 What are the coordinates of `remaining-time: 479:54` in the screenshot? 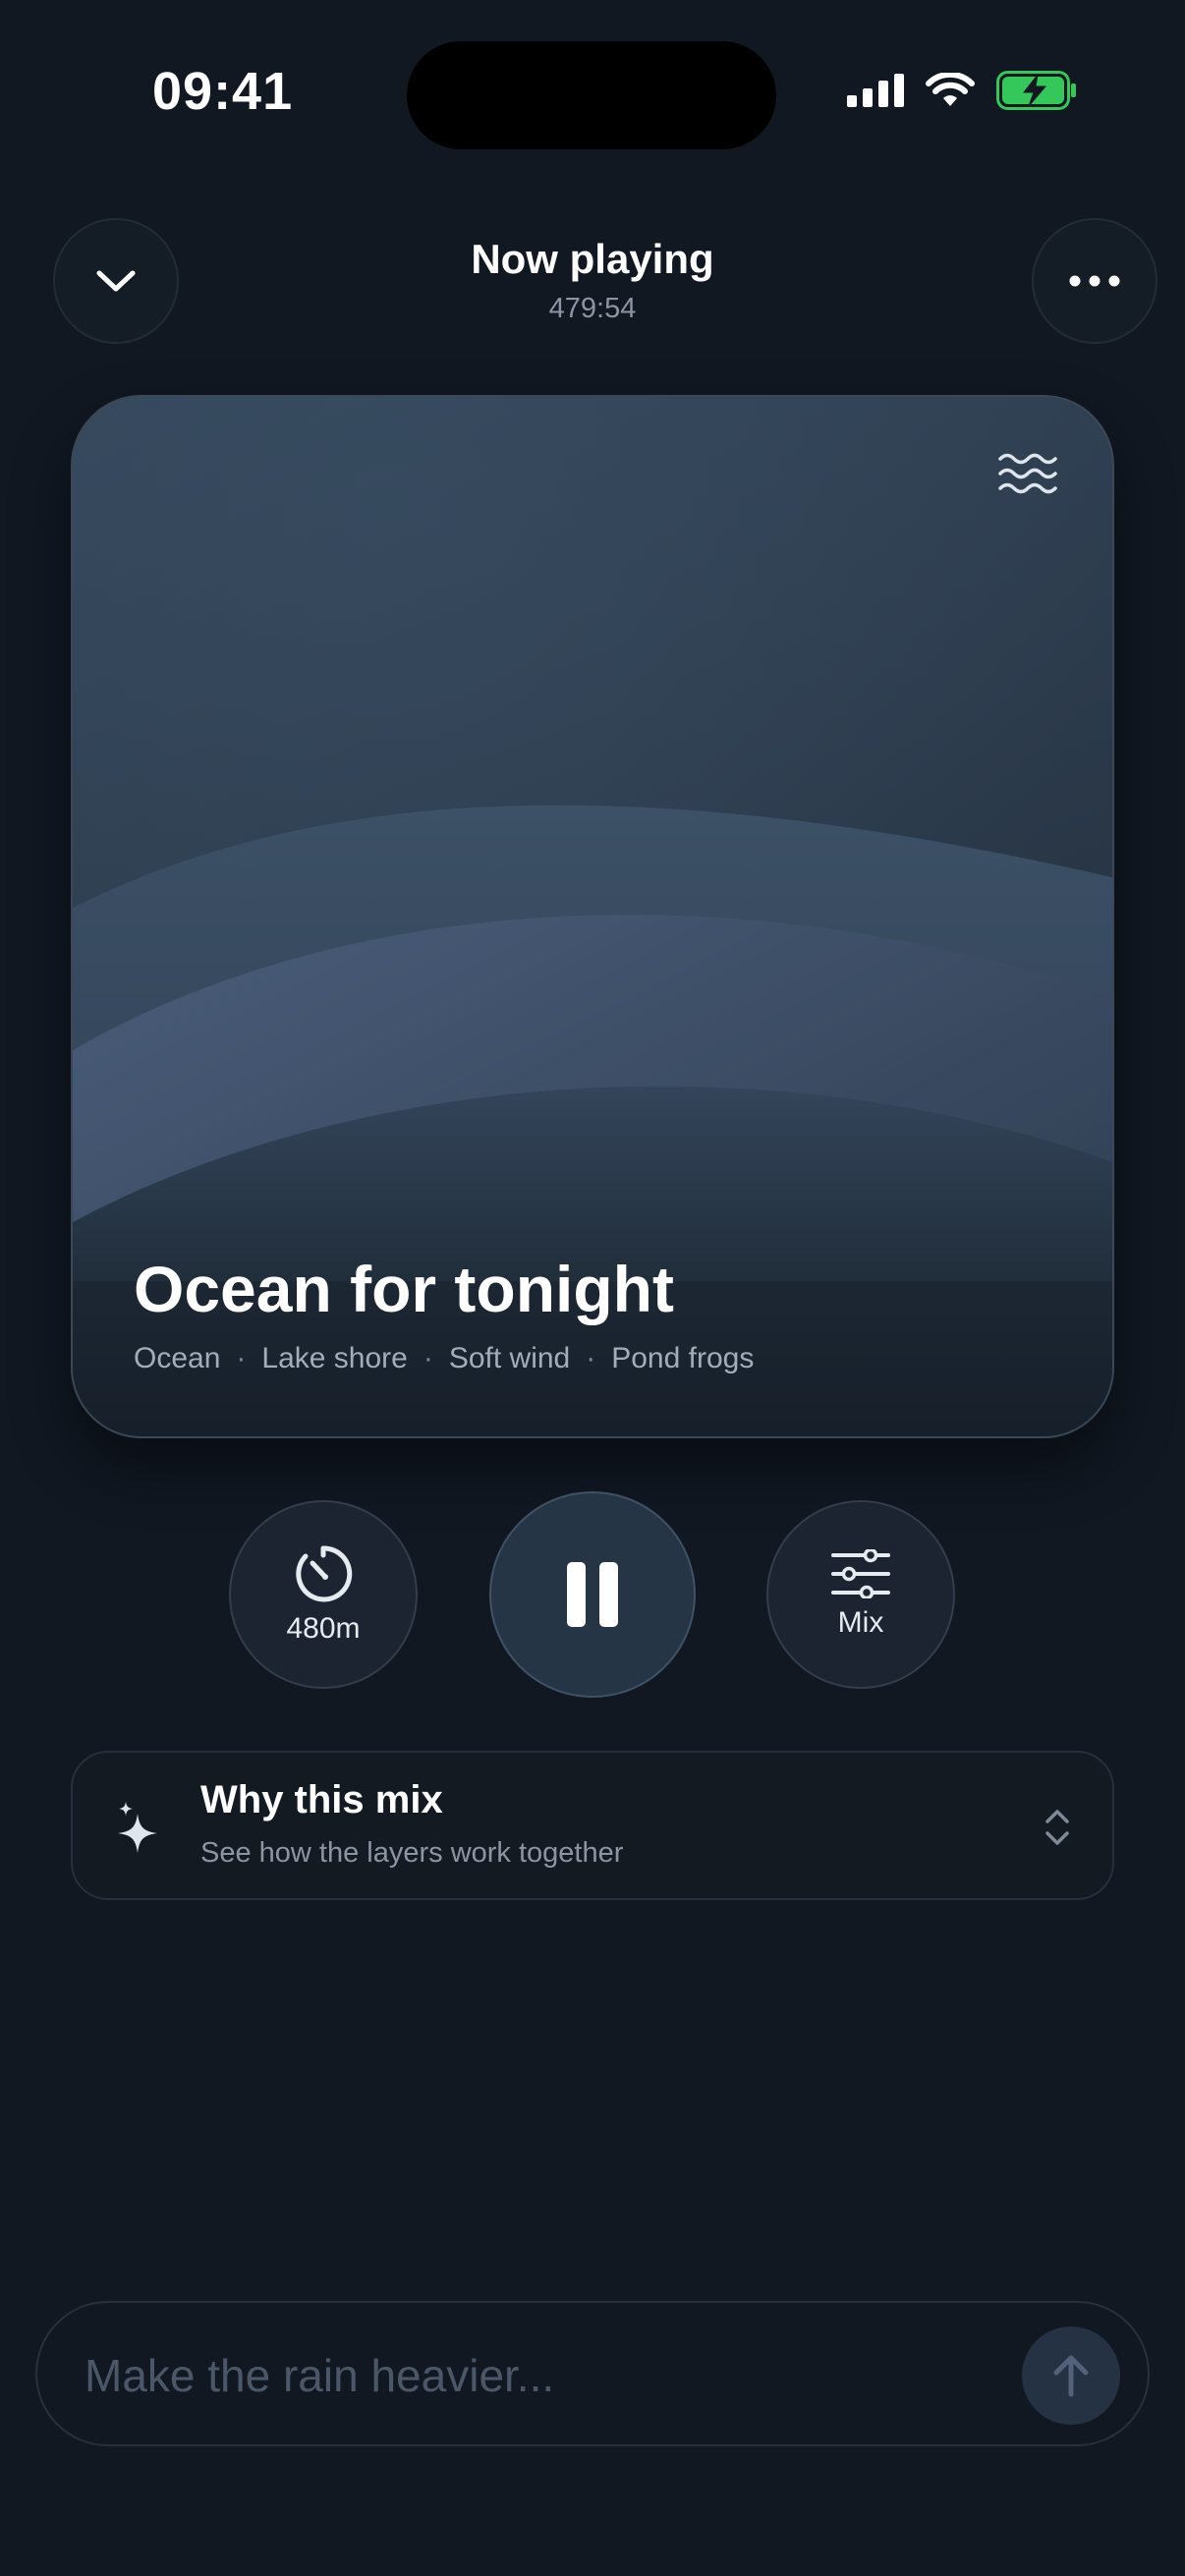 It's located at (592, 308).